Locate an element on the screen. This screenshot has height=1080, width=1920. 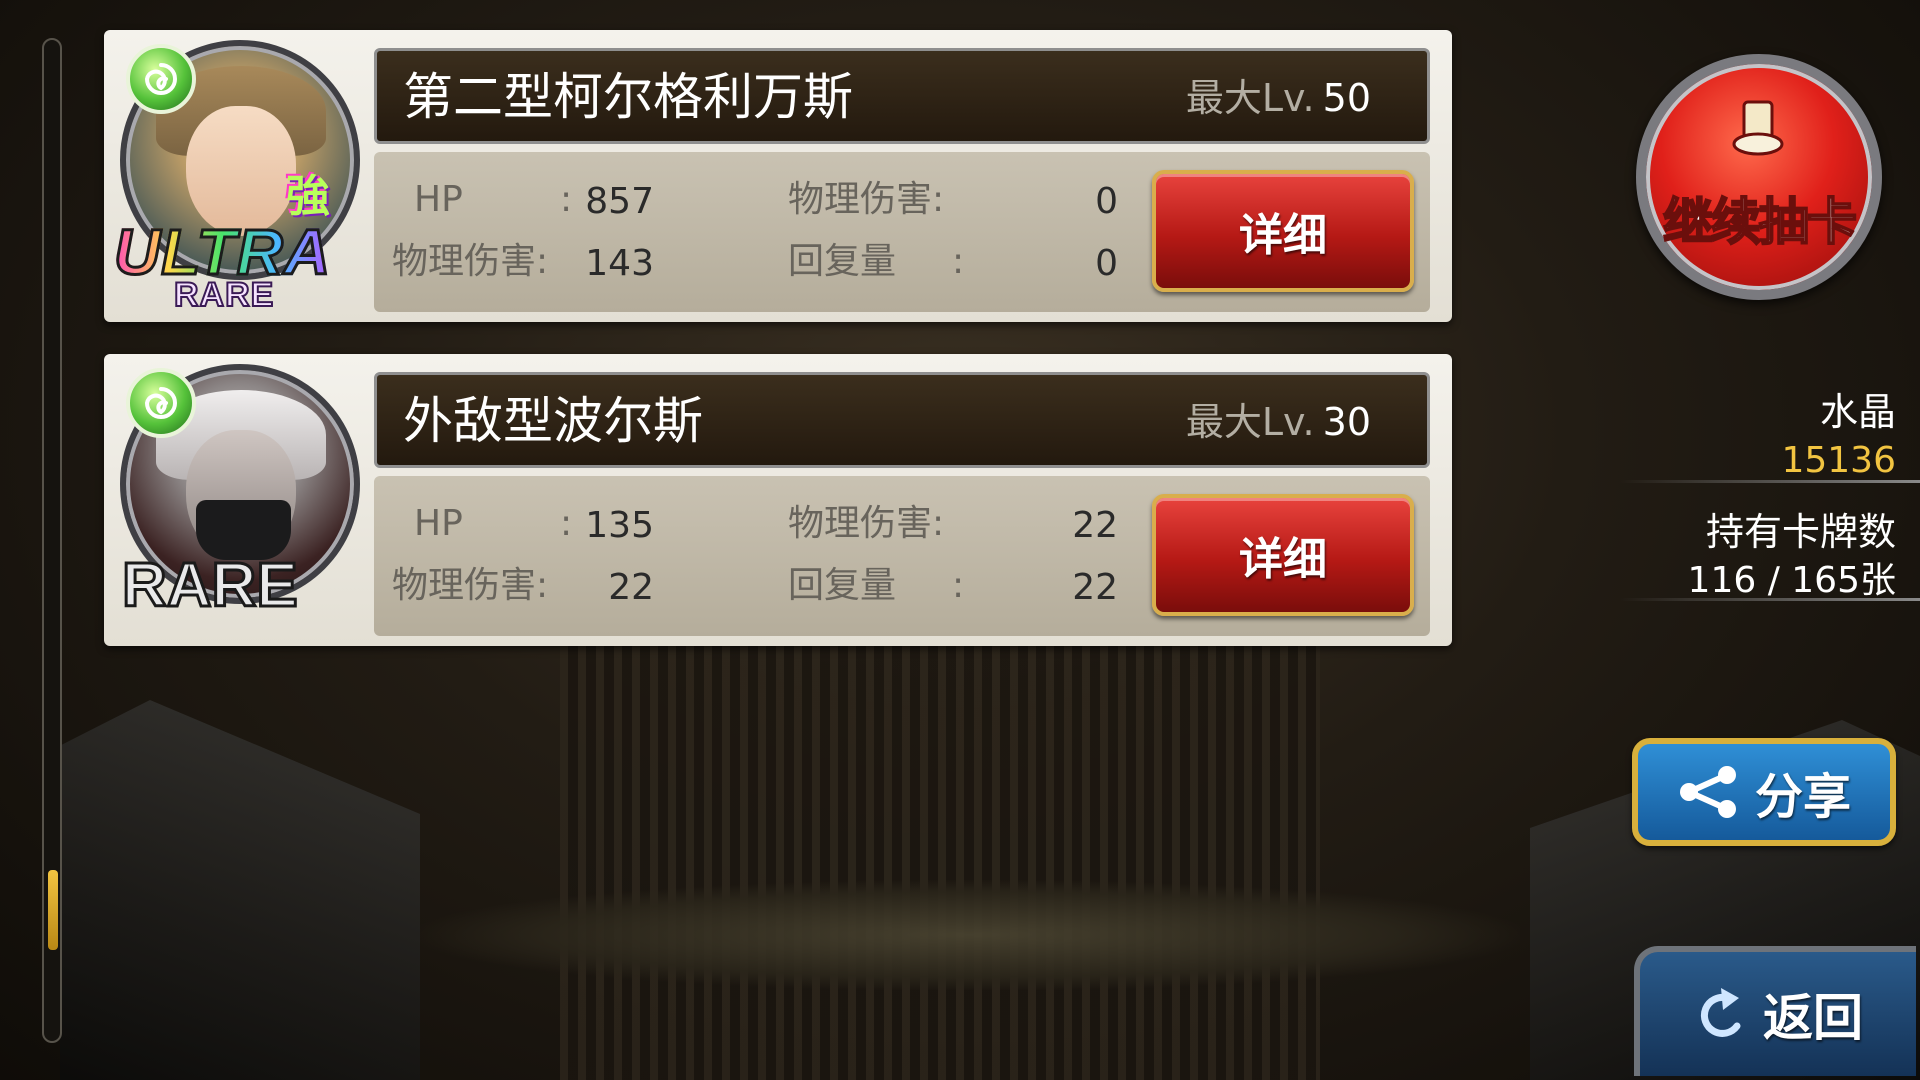
share-icon is located at coordinates (1707, 792).